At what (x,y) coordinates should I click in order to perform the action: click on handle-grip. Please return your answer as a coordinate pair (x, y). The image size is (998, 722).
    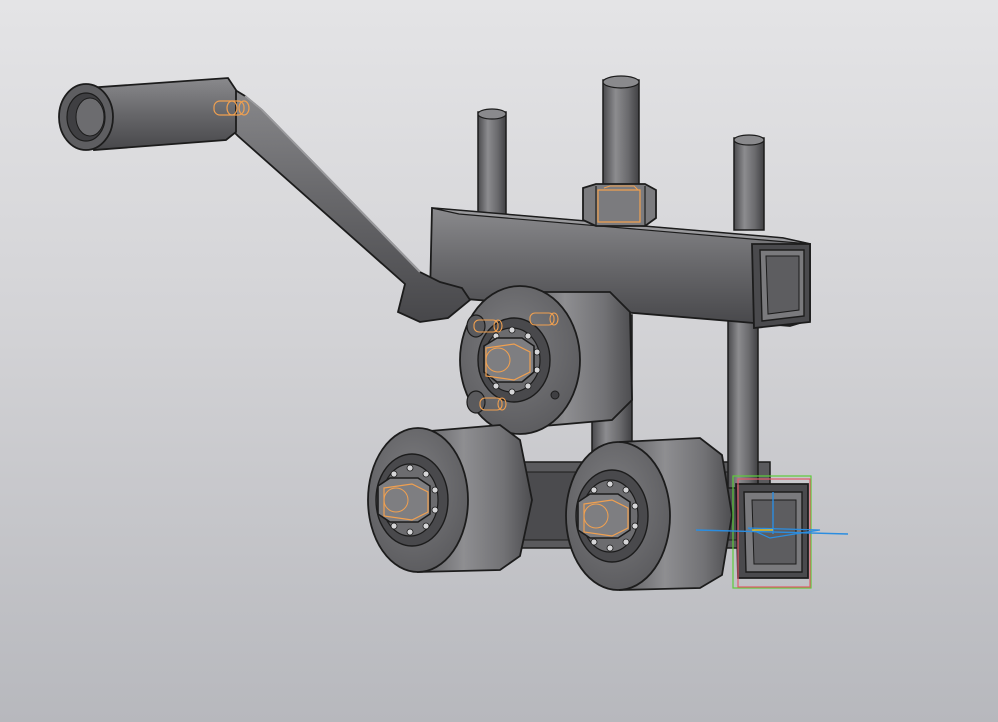
    Looking at the image, I should click on (154, 114).